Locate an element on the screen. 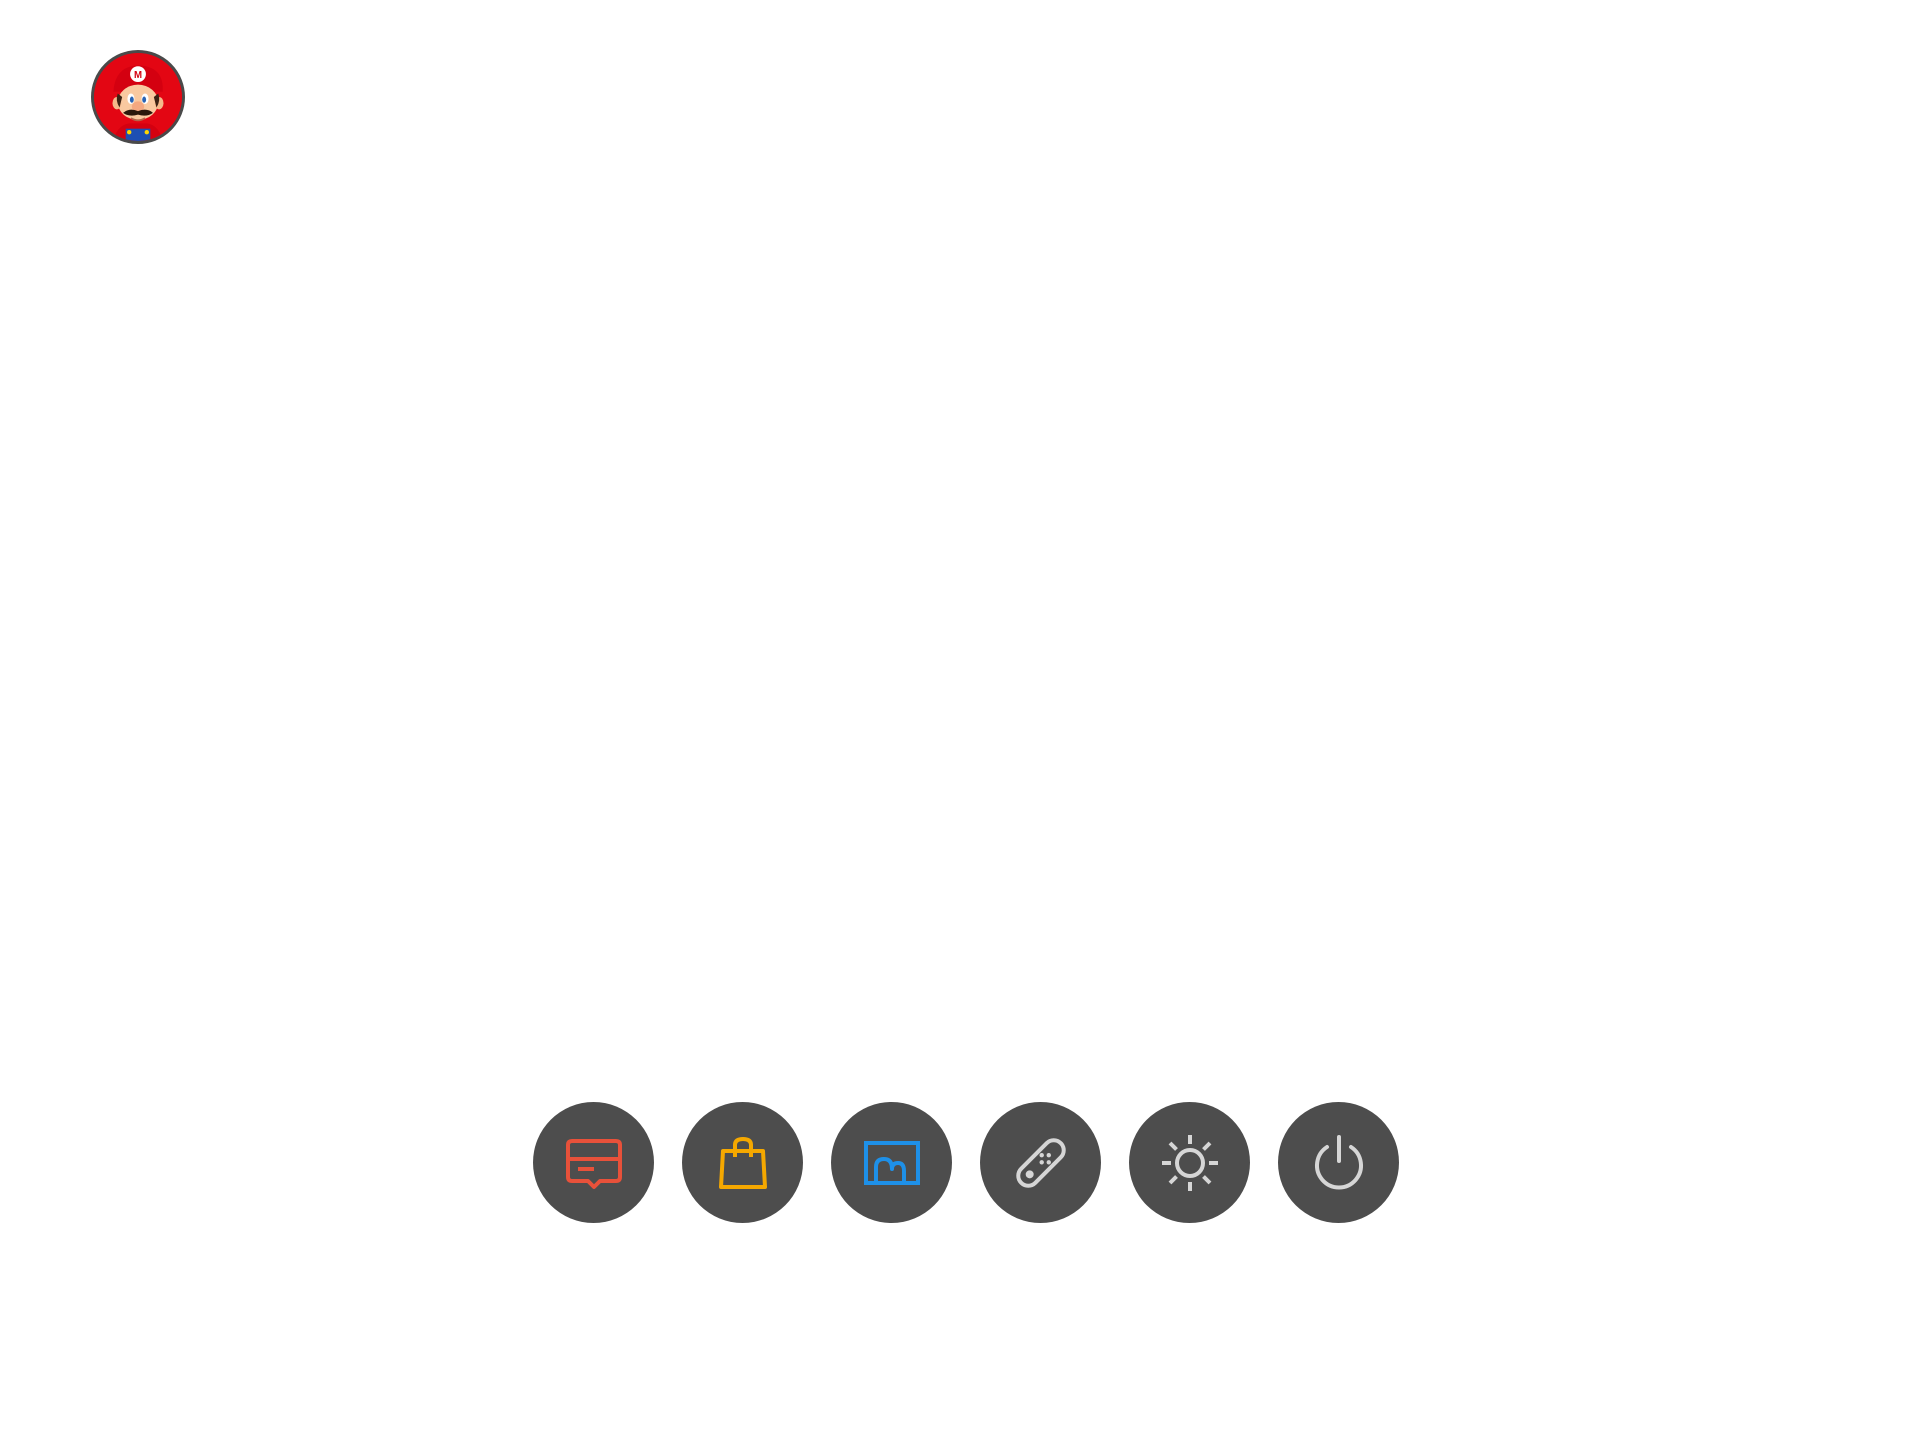  mario-avatar-icon: M is located at coordinates (138, 97).